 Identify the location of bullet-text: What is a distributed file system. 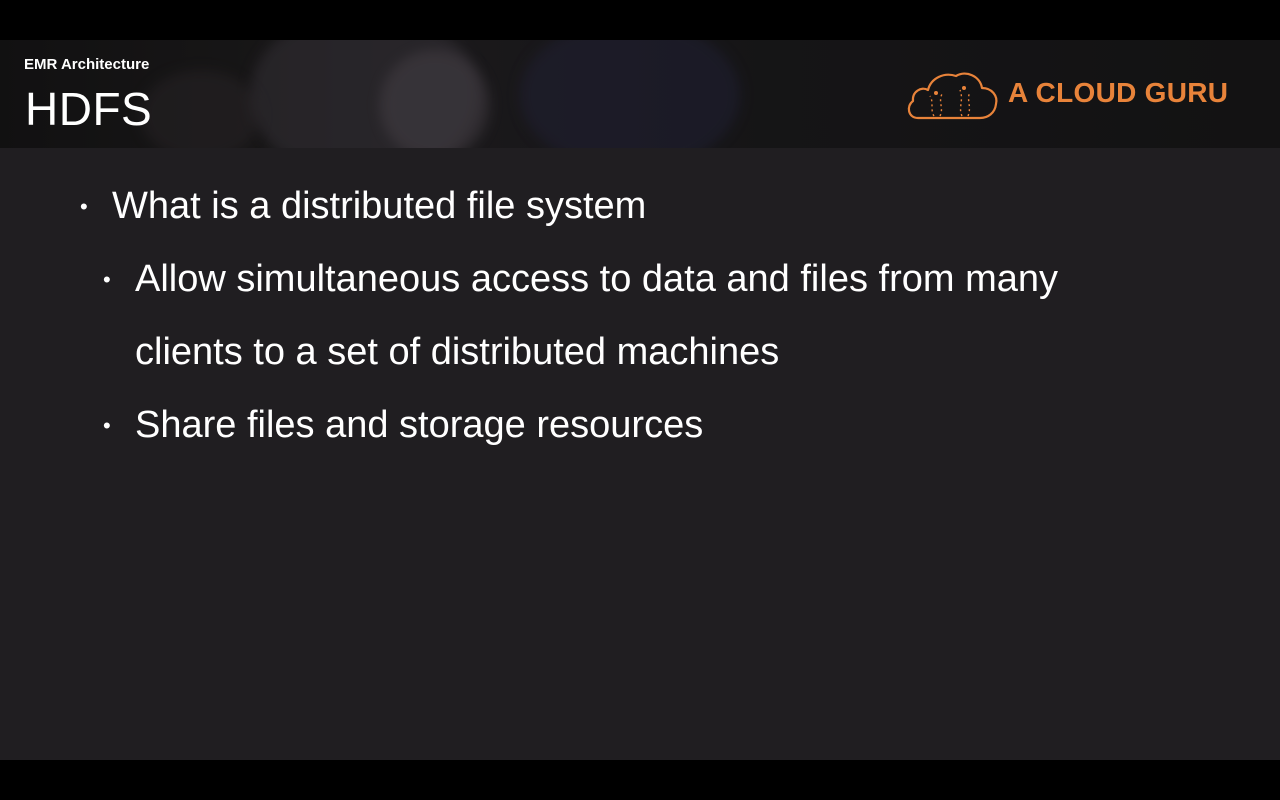
(379, 206).